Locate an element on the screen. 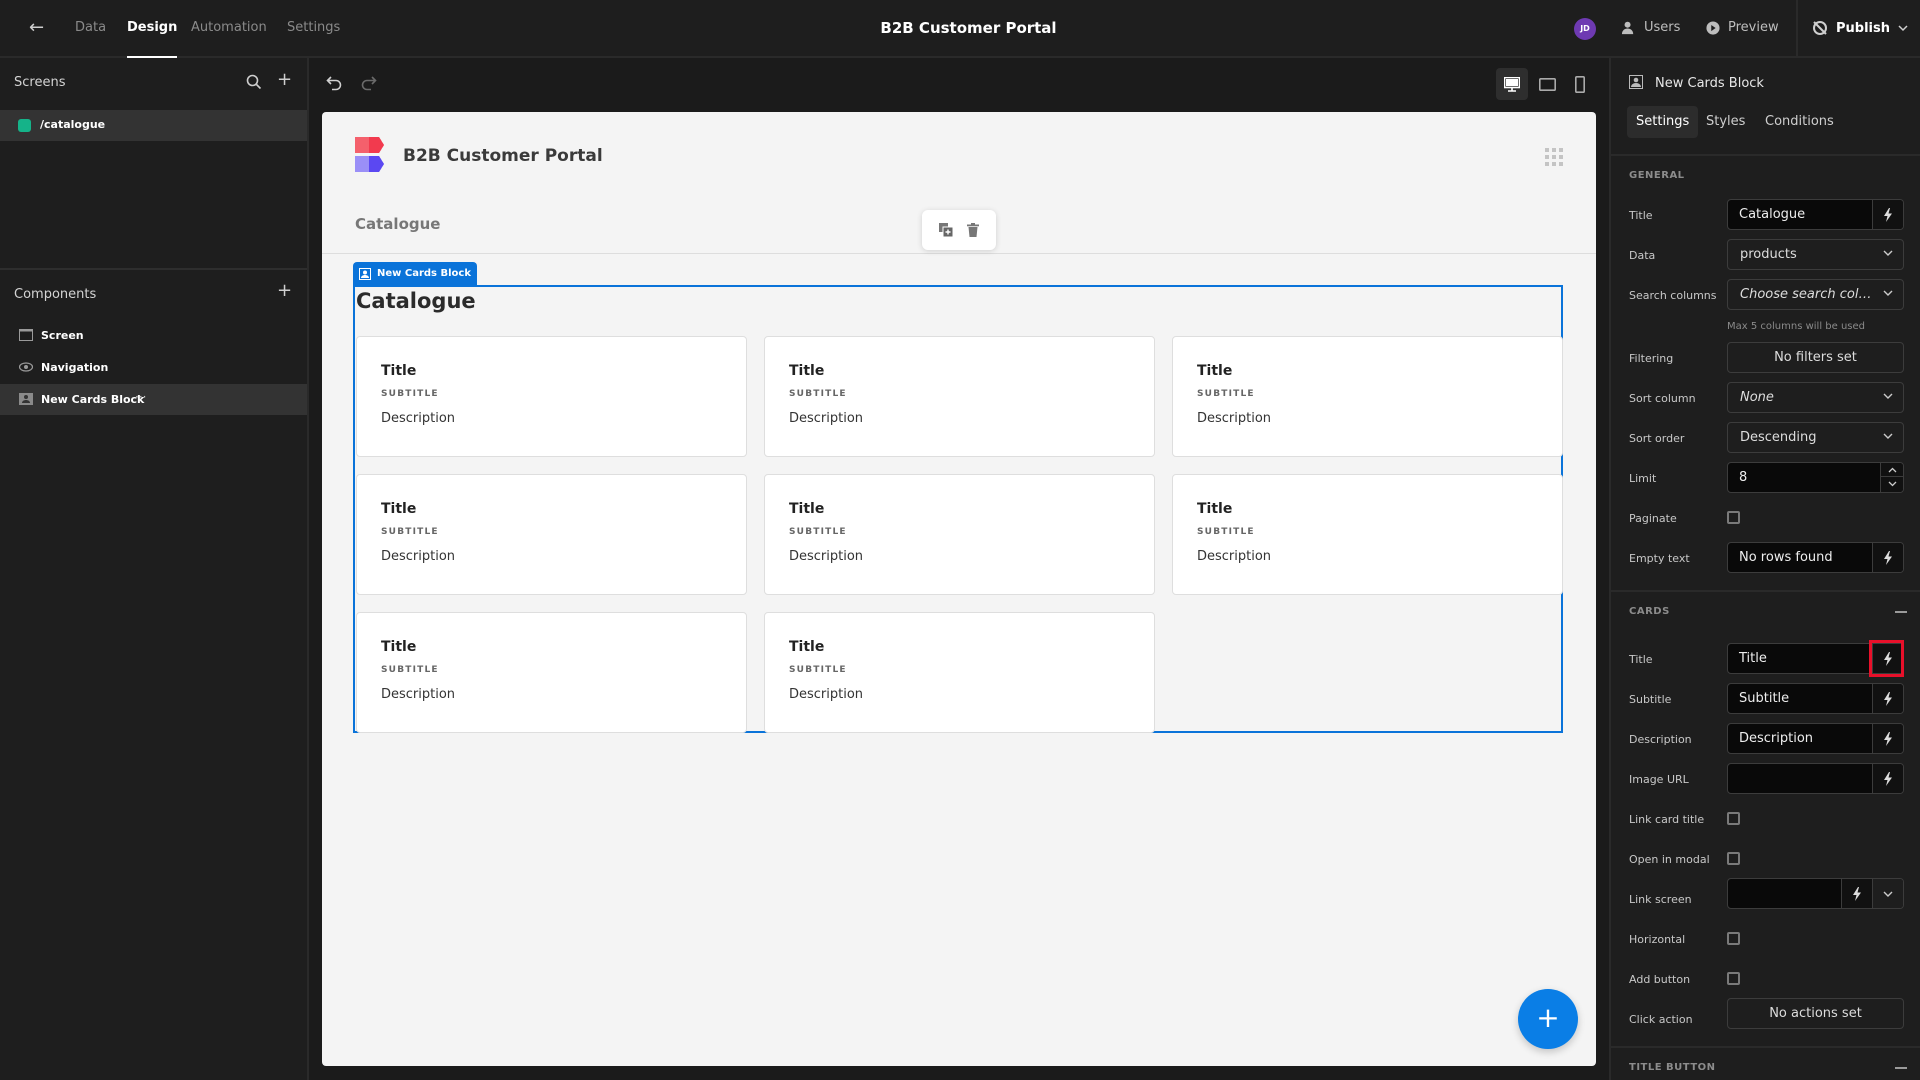 The width and height of the screenshot is (1920, 1080). add-component-icon: + is located at coordinates (284, 290).